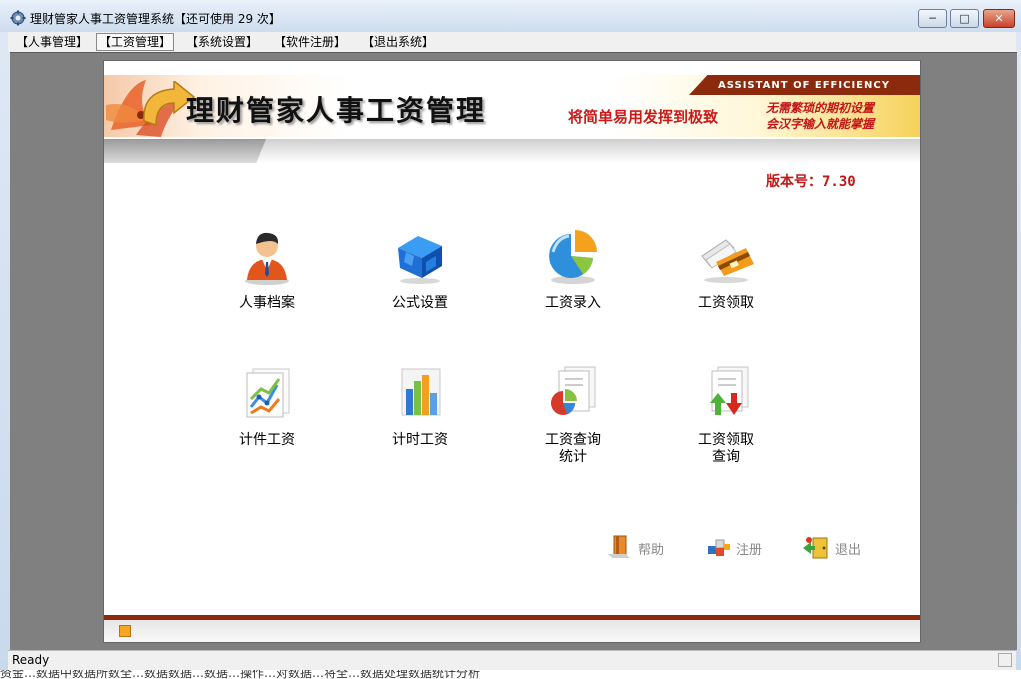  What do you see at coordinates (267, 440) in the screenshot?
I see `module-label: 计件工资` at bounding box center [267, 440].